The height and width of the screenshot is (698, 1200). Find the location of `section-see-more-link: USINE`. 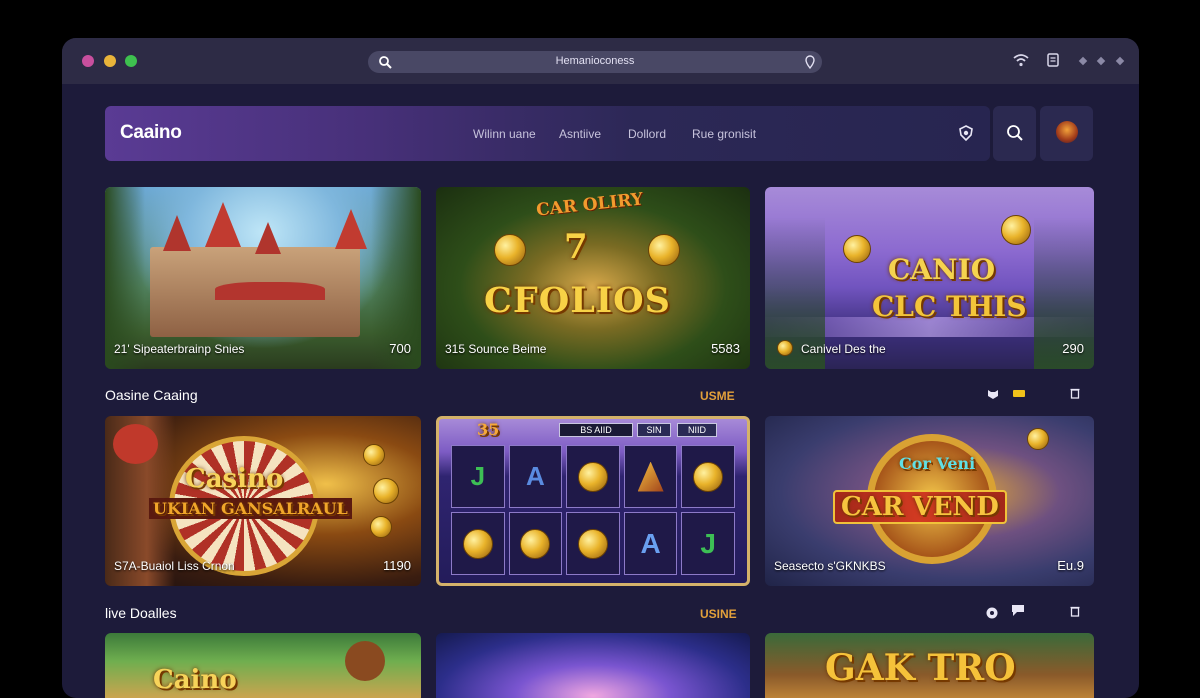

section-see-more-link: USINE is located at coordinates (718, 614).